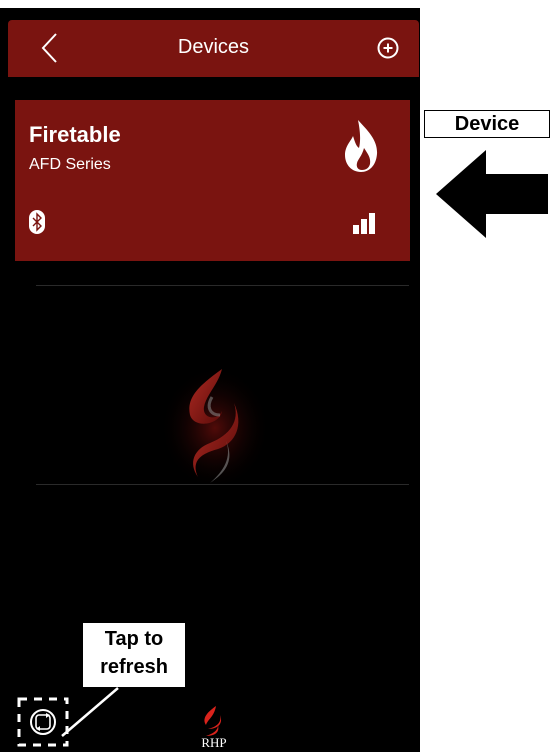  I want to click on page-title: Devices, so click(213, 47).